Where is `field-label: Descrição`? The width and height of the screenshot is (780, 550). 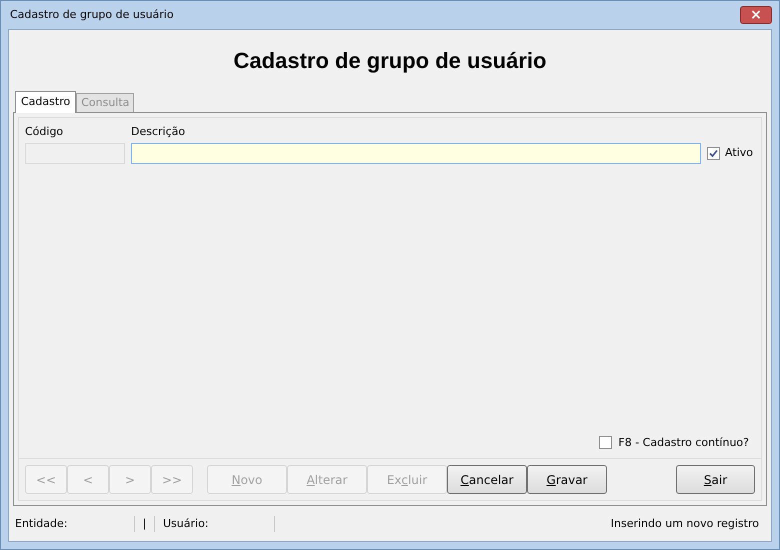
field-label: Descrição is located at coordinates (158, 132).